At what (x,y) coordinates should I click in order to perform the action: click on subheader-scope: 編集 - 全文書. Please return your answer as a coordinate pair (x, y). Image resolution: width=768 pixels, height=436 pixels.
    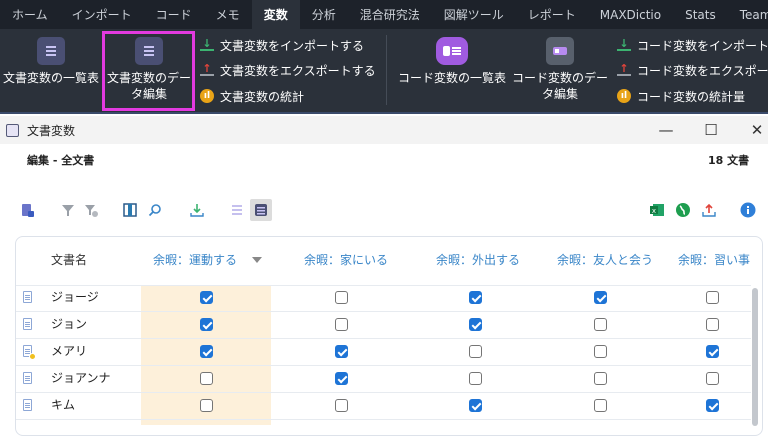
    Looking at the image, I should click on (61, 160).